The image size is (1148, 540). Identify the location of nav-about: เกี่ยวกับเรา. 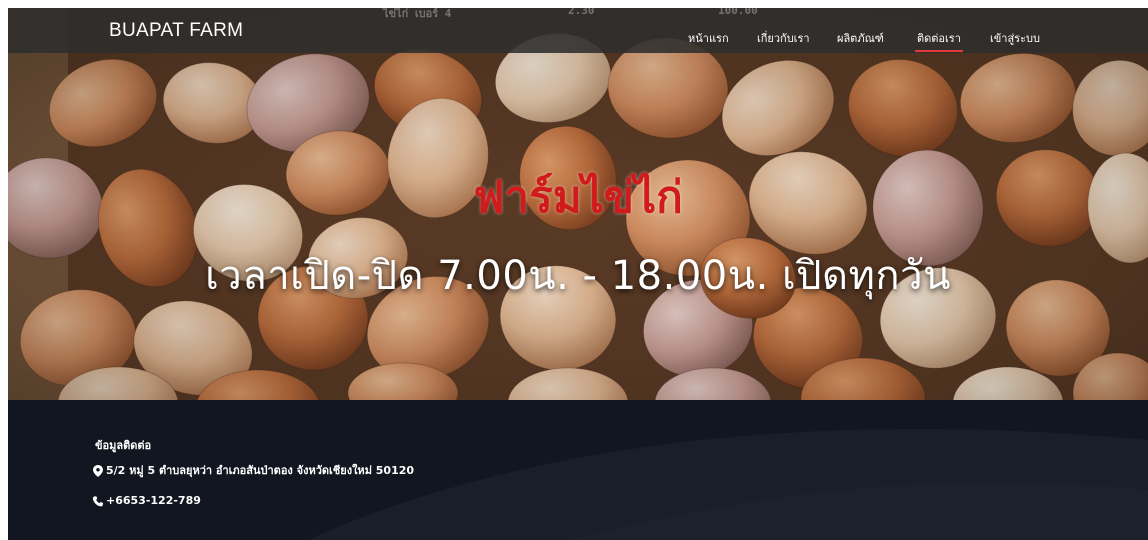
(783, 39).